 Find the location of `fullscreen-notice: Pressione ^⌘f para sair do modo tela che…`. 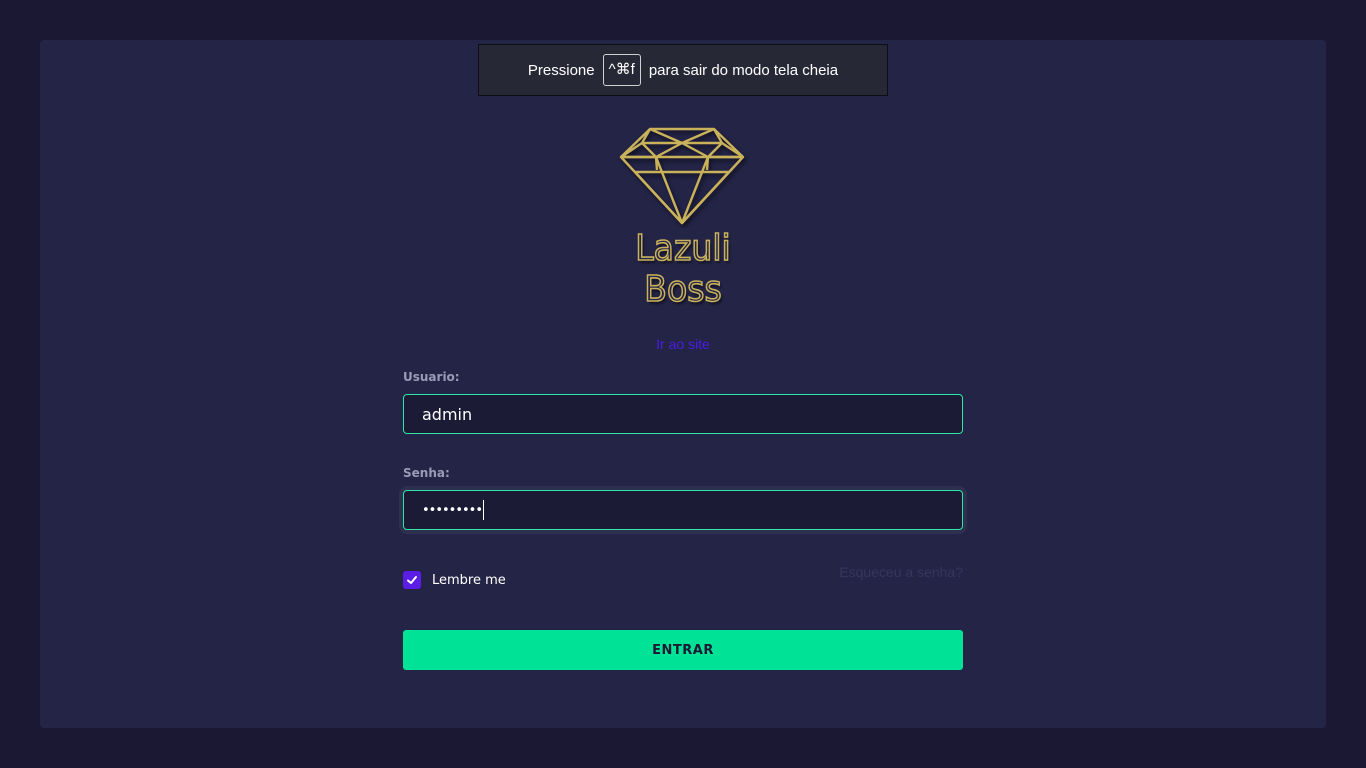

fullscreen-notice: Pressione ^⌘f para sair do modo tela che… is located at coordinates (683, 70).